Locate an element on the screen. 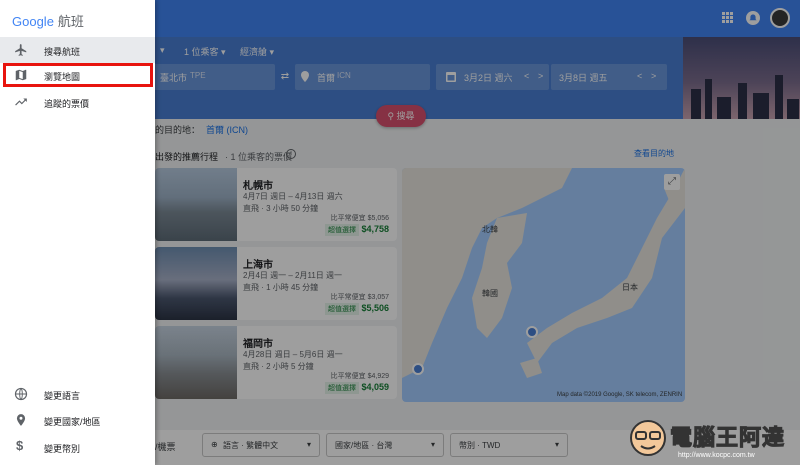 This screenshot has width=800, height=465. google-flights-logo: Google 航班 is located at coordinates (48, 20).